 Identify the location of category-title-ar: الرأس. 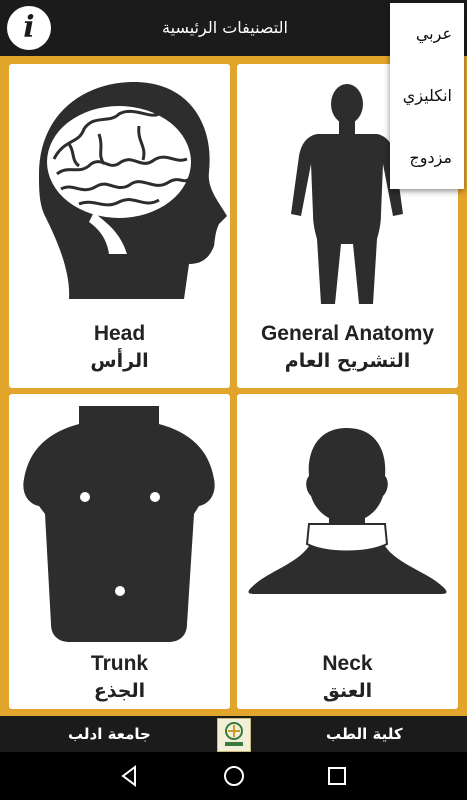
(119, 361).